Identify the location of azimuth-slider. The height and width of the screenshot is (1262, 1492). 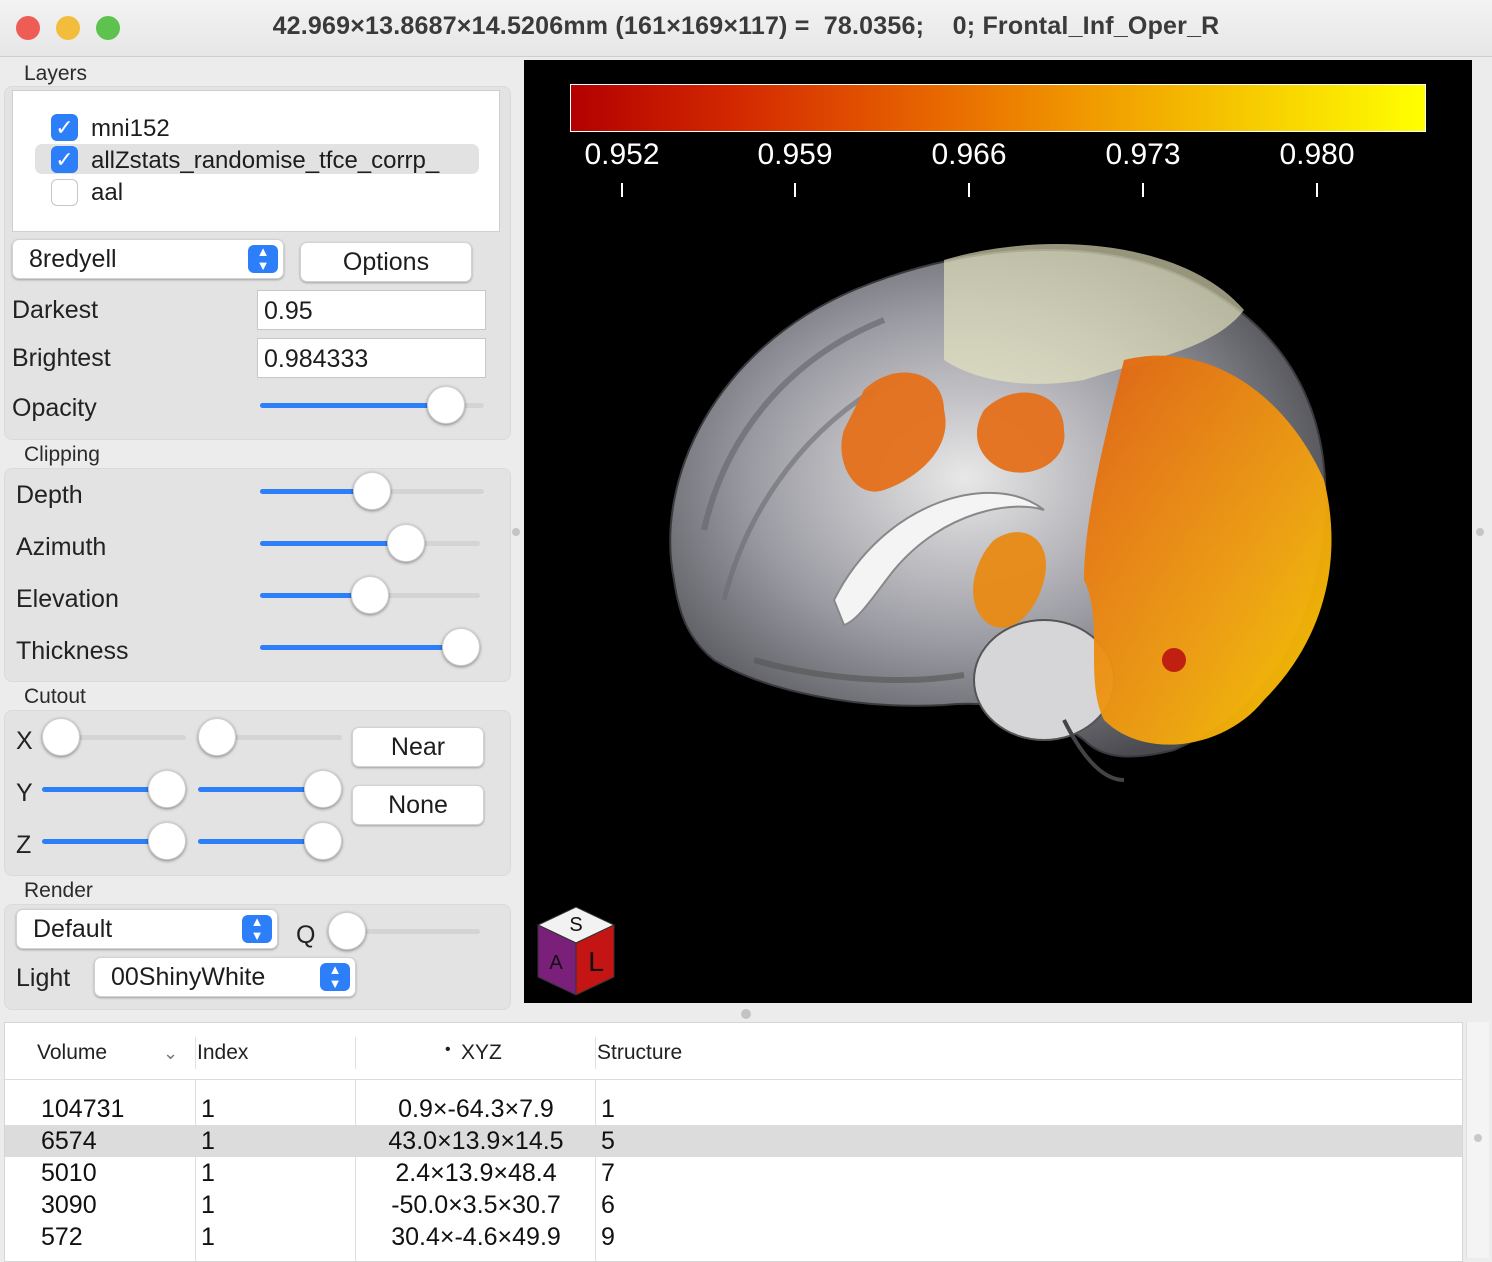
(370, 543).